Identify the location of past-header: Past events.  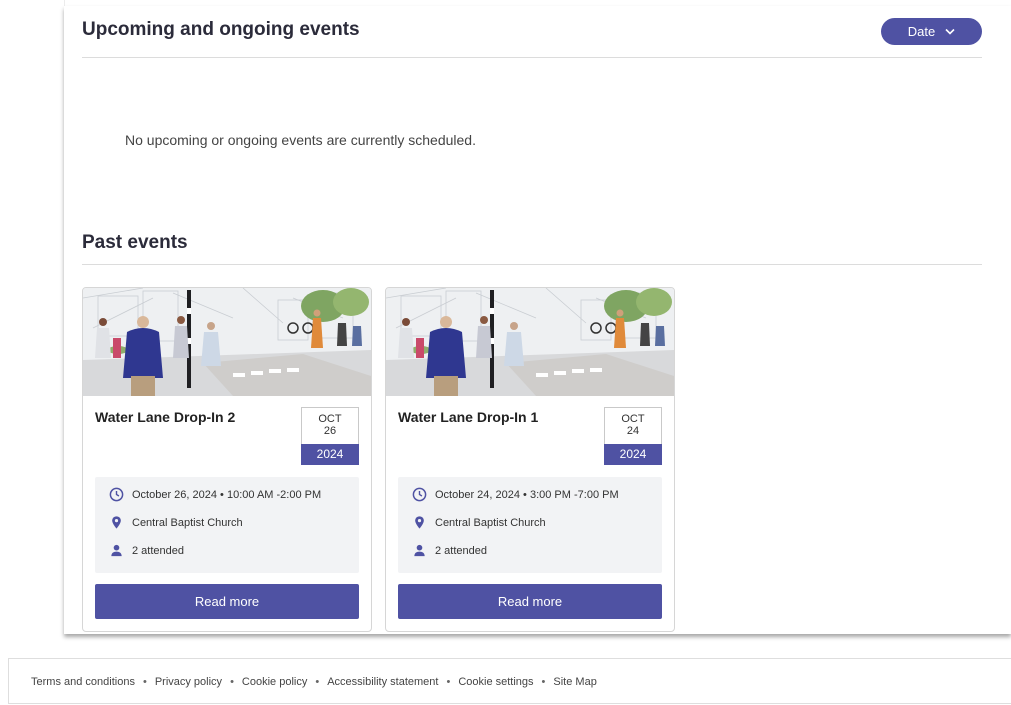
(532, 248).